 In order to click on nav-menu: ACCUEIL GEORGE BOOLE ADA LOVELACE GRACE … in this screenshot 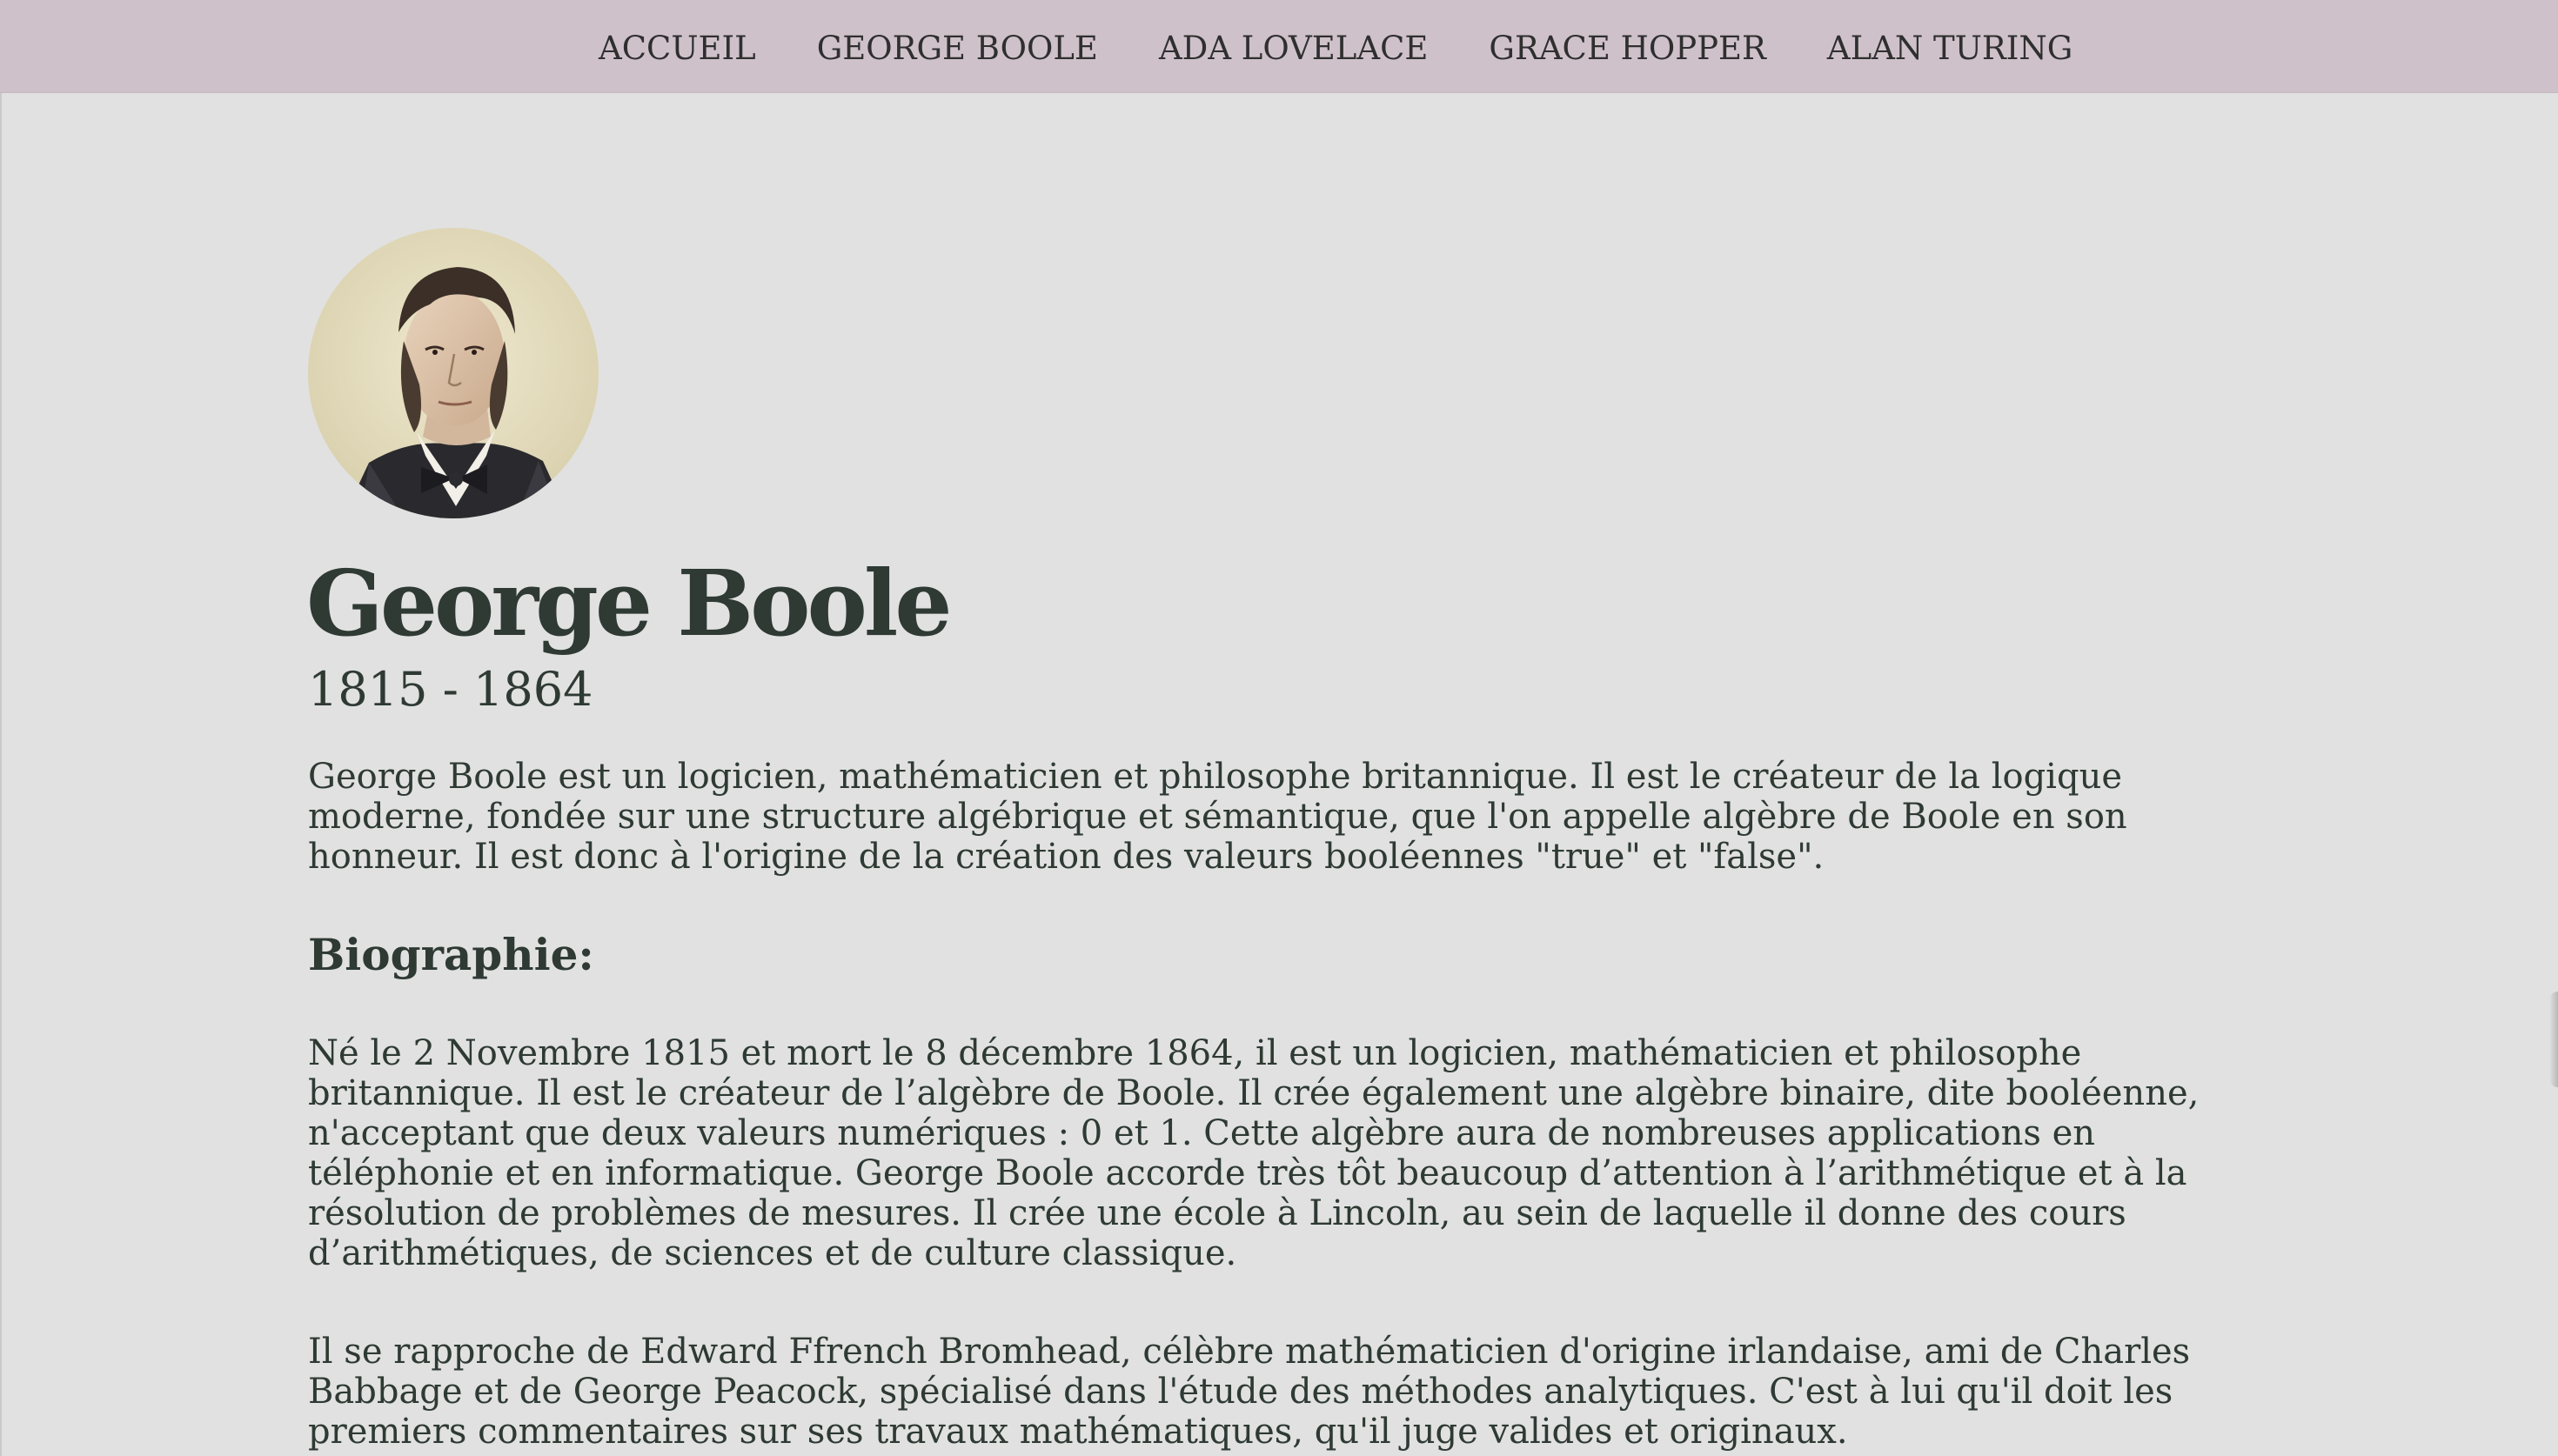, I will do `click(1336, 49)`.